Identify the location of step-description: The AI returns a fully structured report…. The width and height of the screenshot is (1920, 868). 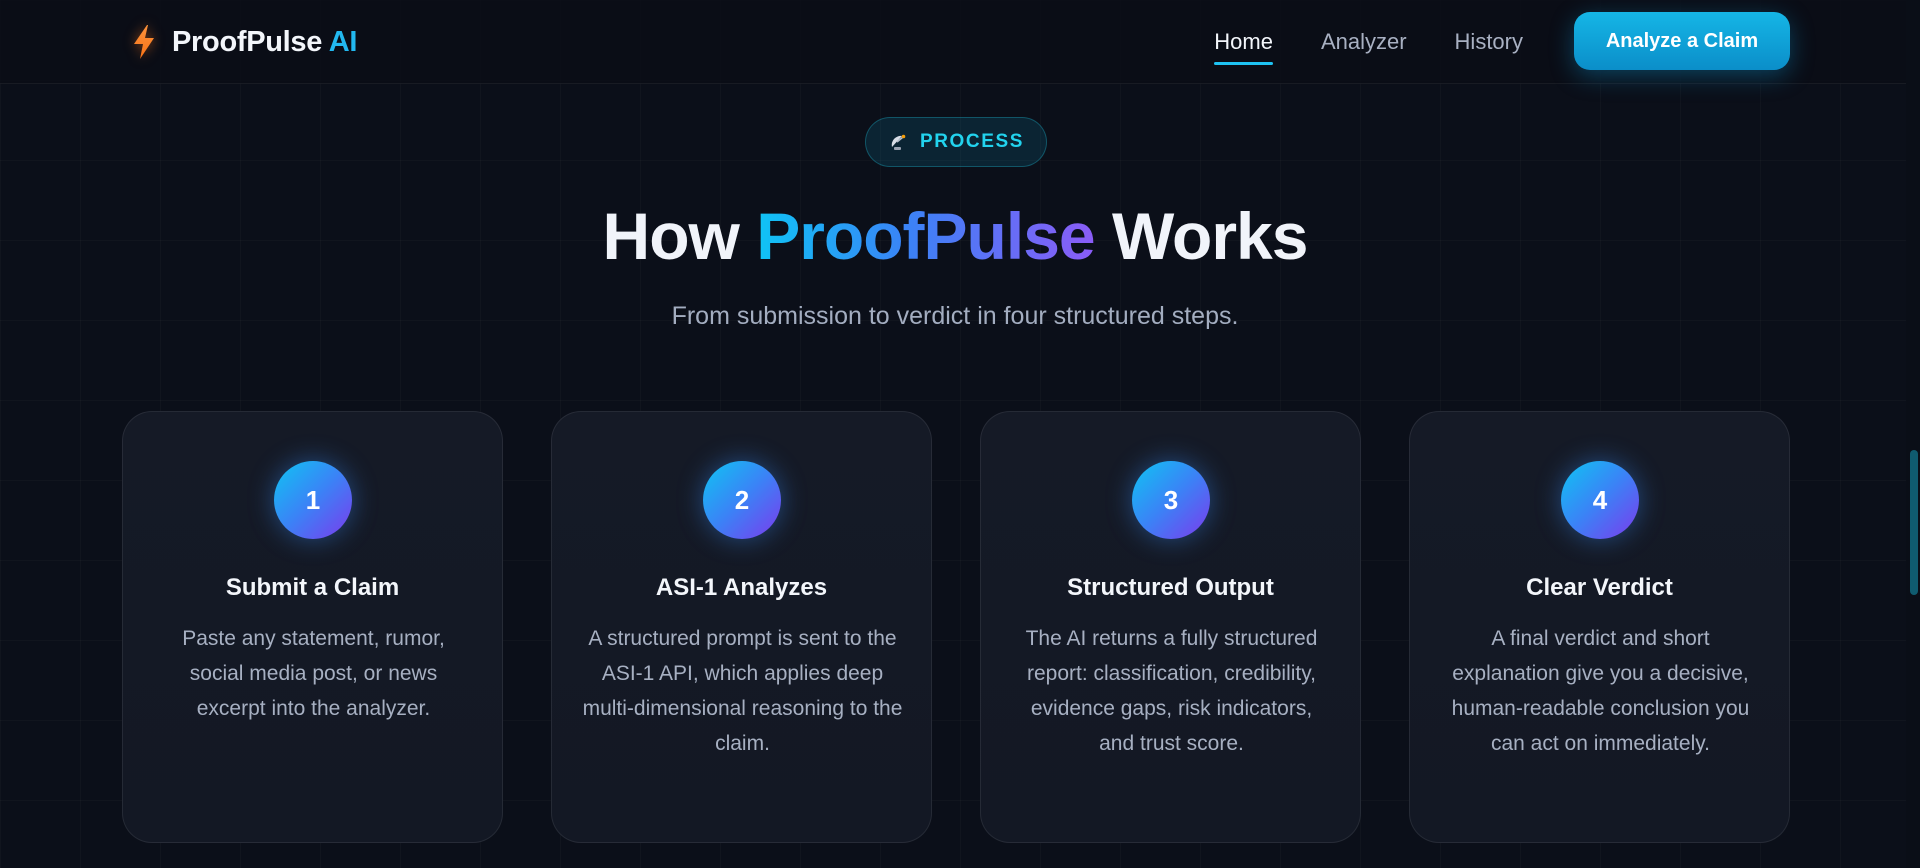
(1171, 691).